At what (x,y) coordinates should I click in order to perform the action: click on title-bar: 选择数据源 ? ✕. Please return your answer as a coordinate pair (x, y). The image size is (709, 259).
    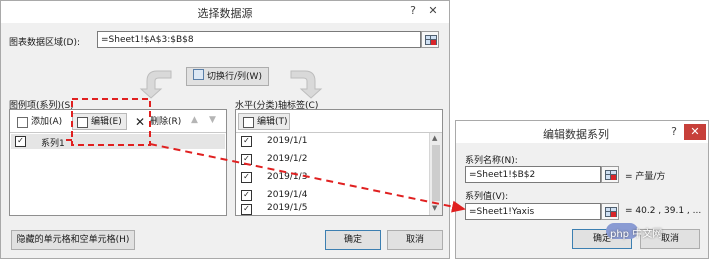
    Looking at the image, I should click on (225, 12).